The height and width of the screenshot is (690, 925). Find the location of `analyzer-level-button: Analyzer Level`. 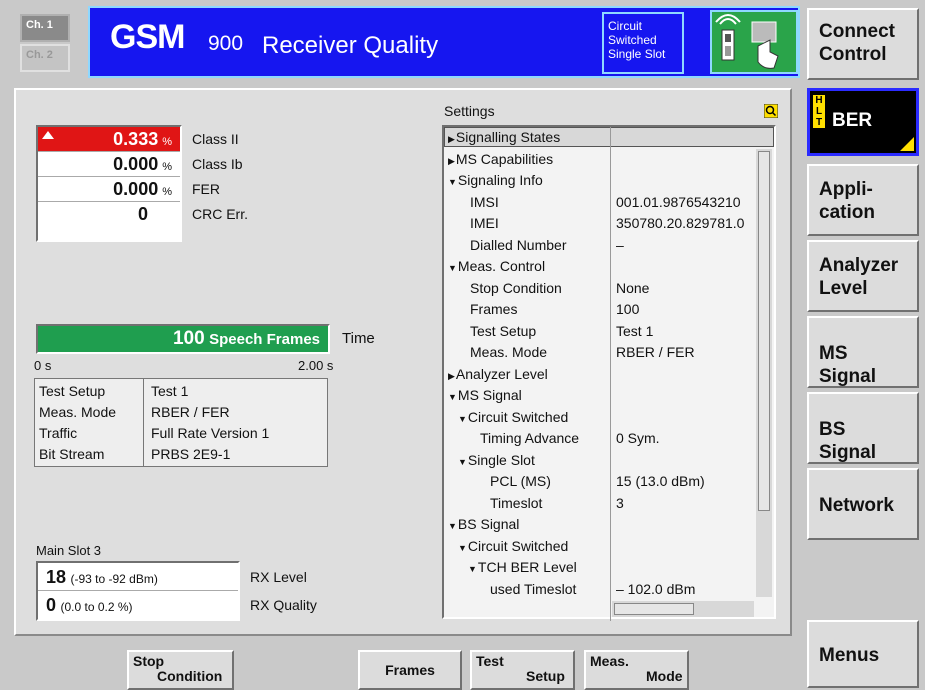

analyzer-level-button: Analyzer Level is located at coordinates (863, 276).